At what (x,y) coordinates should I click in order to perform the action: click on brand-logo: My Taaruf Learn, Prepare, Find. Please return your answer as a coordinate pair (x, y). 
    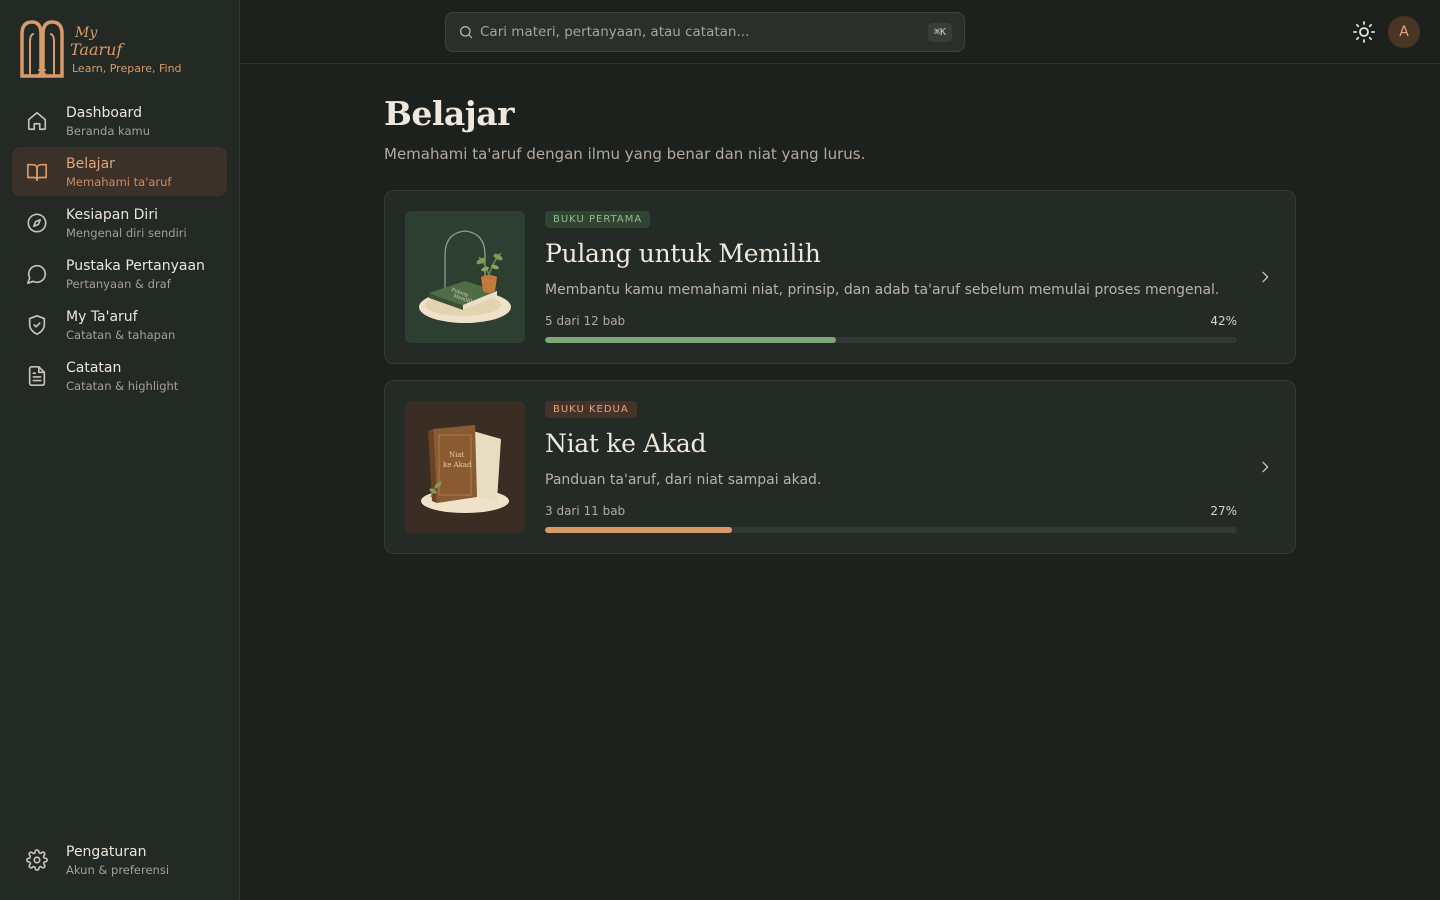
    Looking at the image, I should click on (120, 48).